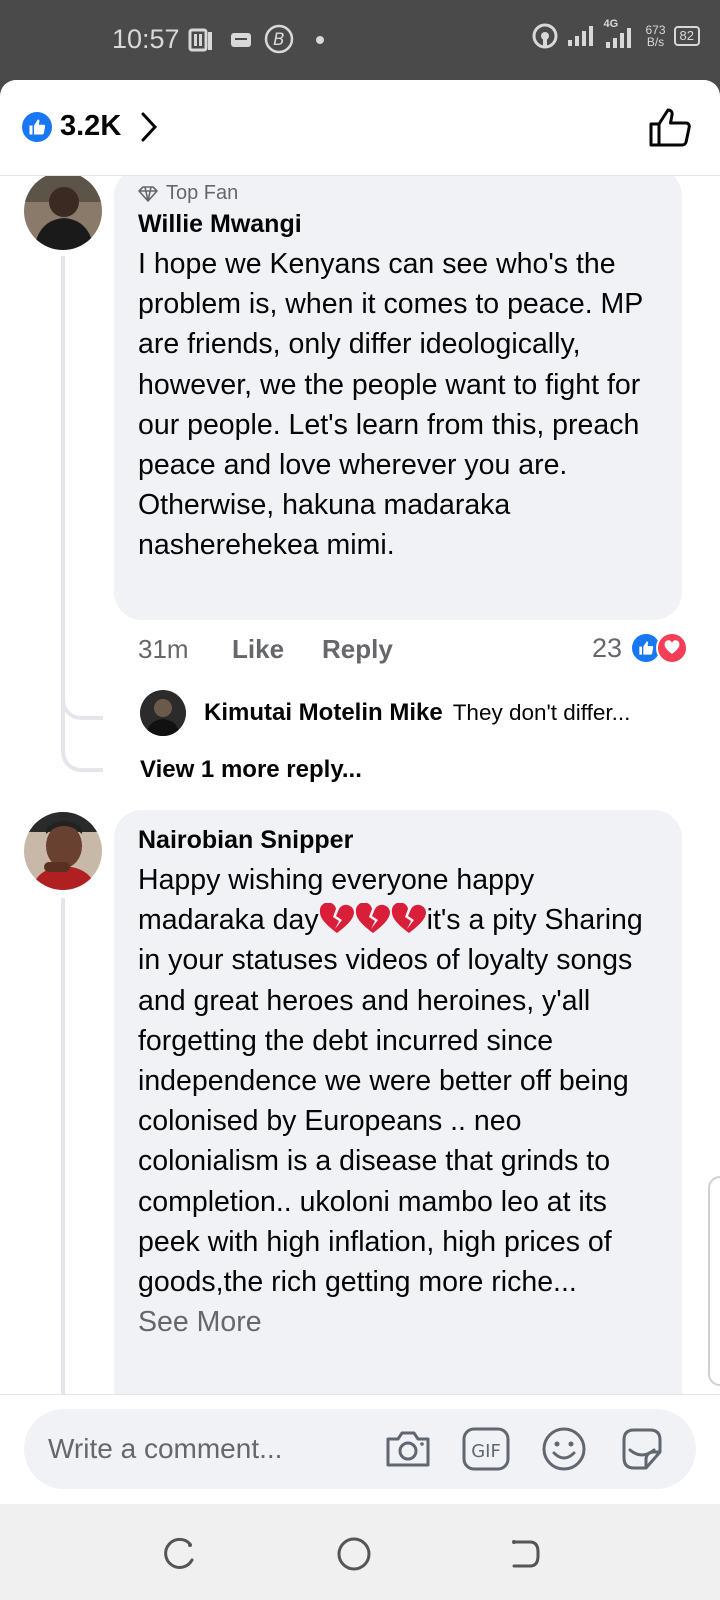 The height and width of the screenshot is (1600, 720). What do you see at coordinates (580, 36) in the screenshot?
I see `signal-icon` at bounding box center [580, 36].